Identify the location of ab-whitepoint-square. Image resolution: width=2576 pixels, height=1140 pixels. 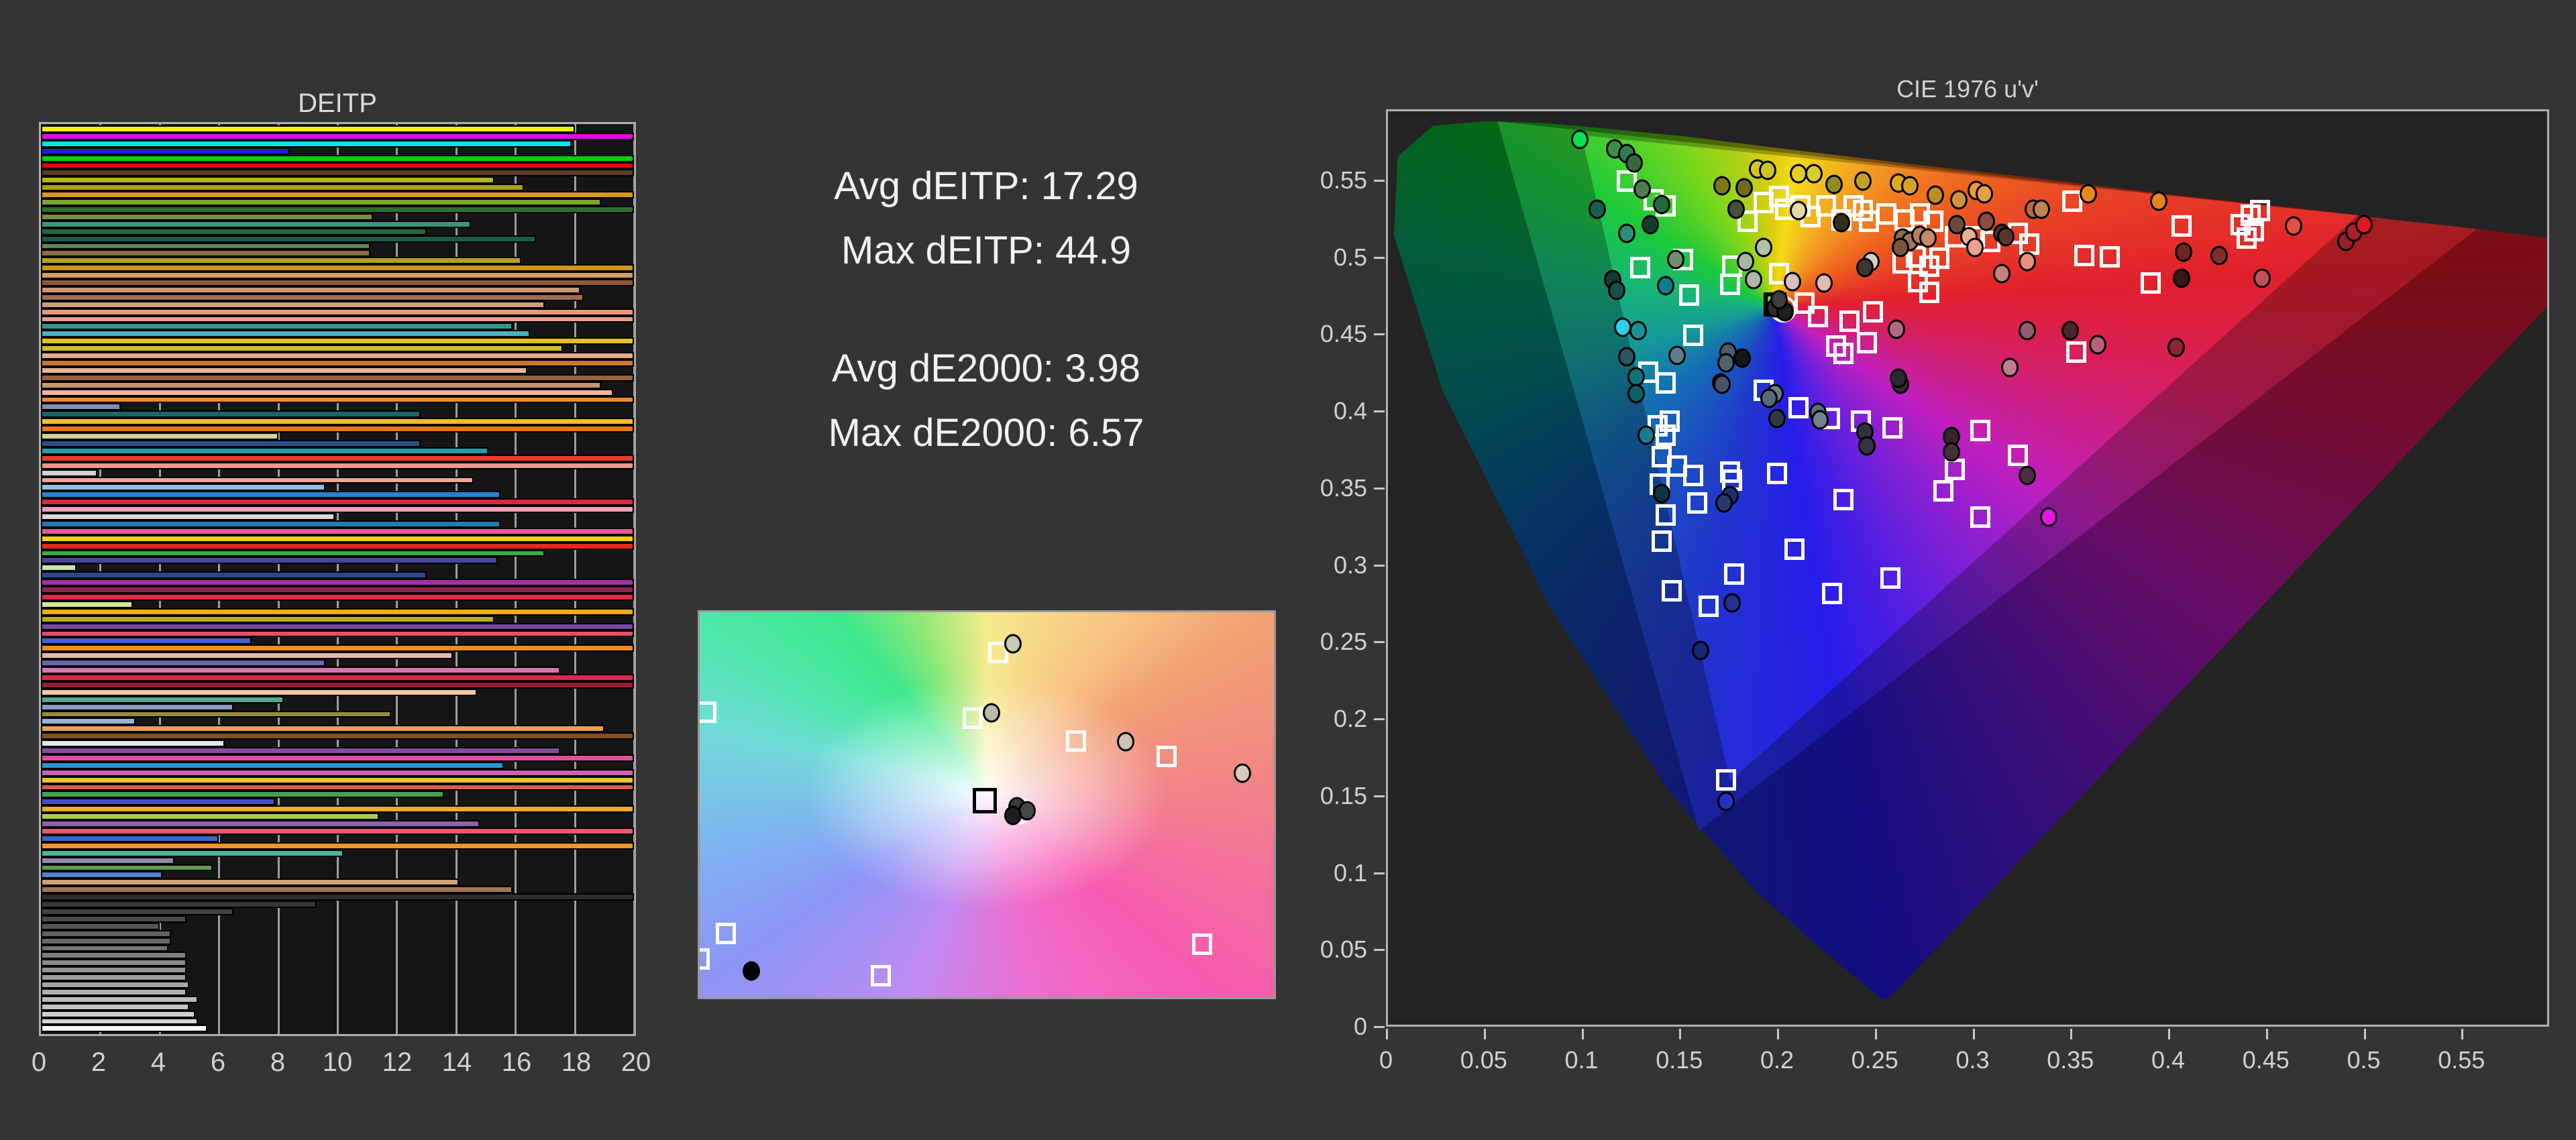
(985, 801).